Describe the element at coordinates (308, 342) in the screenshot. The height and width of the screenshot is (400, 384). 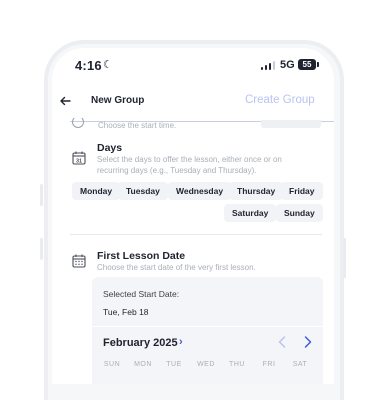
I see `next-month-icon` at that location.